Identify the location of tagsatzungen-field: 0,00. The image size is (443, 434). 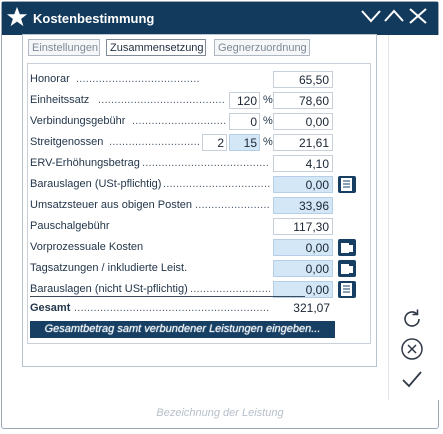
(303, 268).